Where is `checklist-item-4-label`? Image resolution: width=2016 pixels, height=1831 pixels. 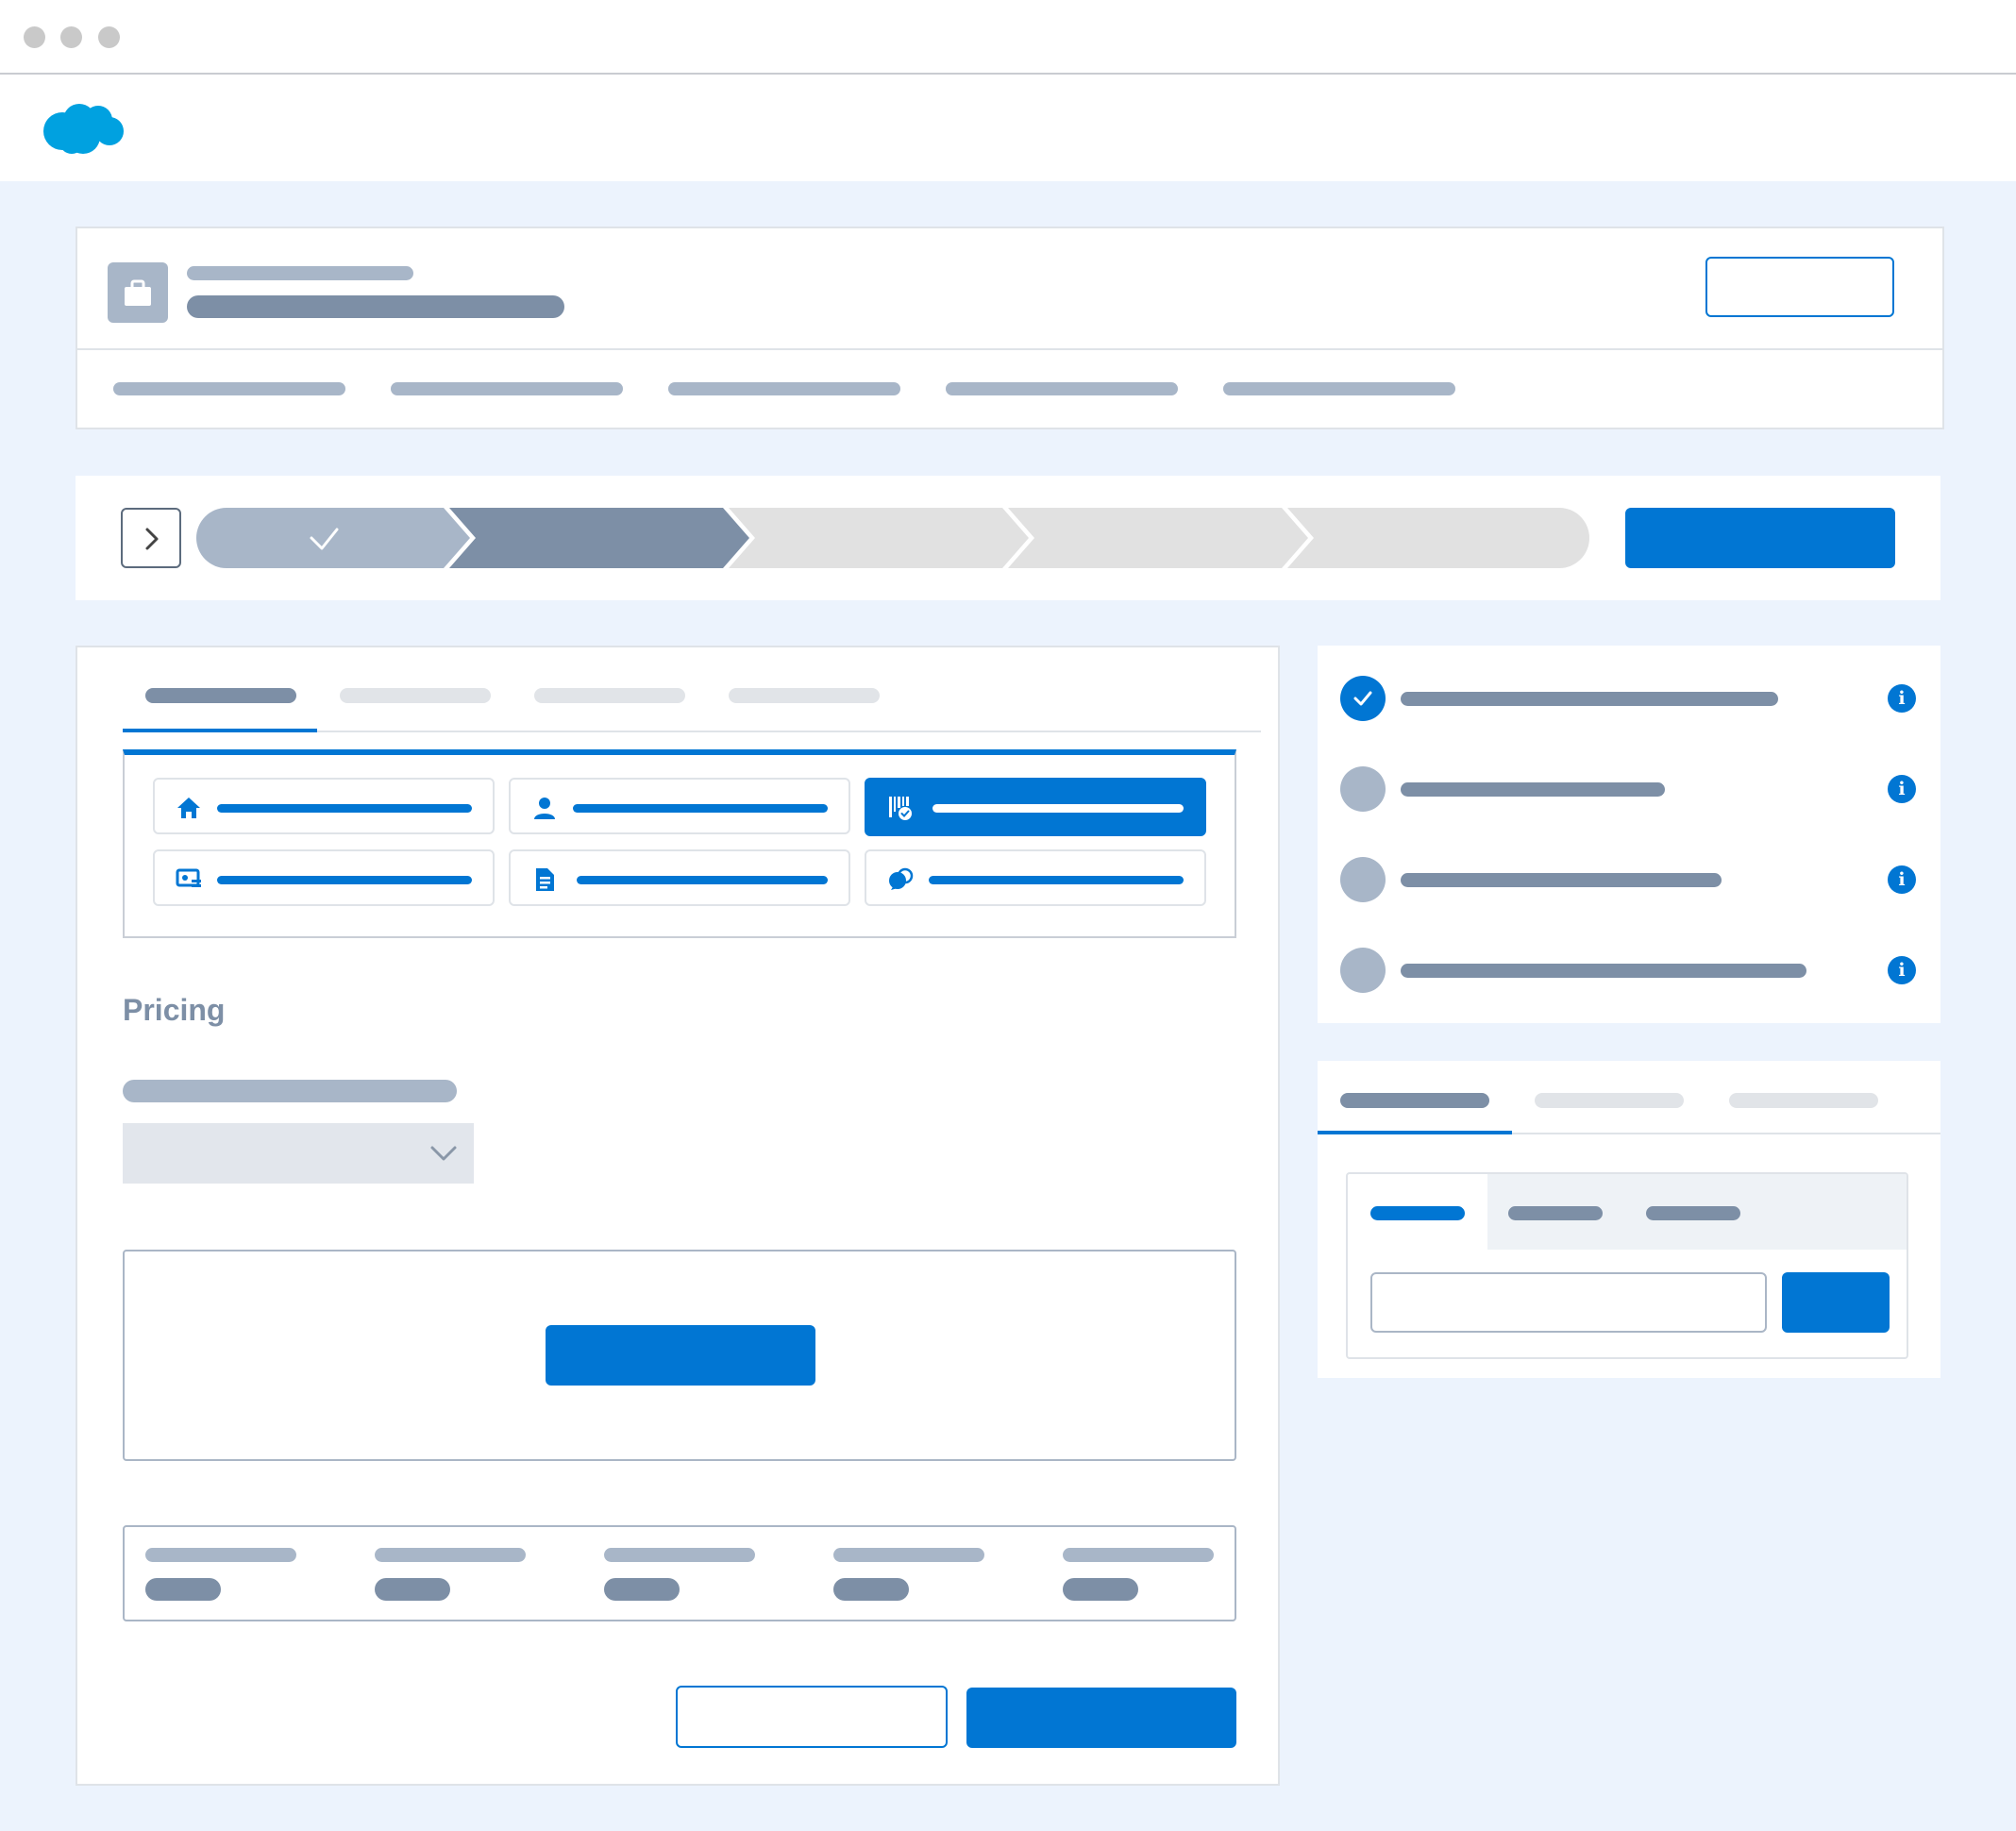 checklist-item-4-label is located at coordinates (1603, 971).